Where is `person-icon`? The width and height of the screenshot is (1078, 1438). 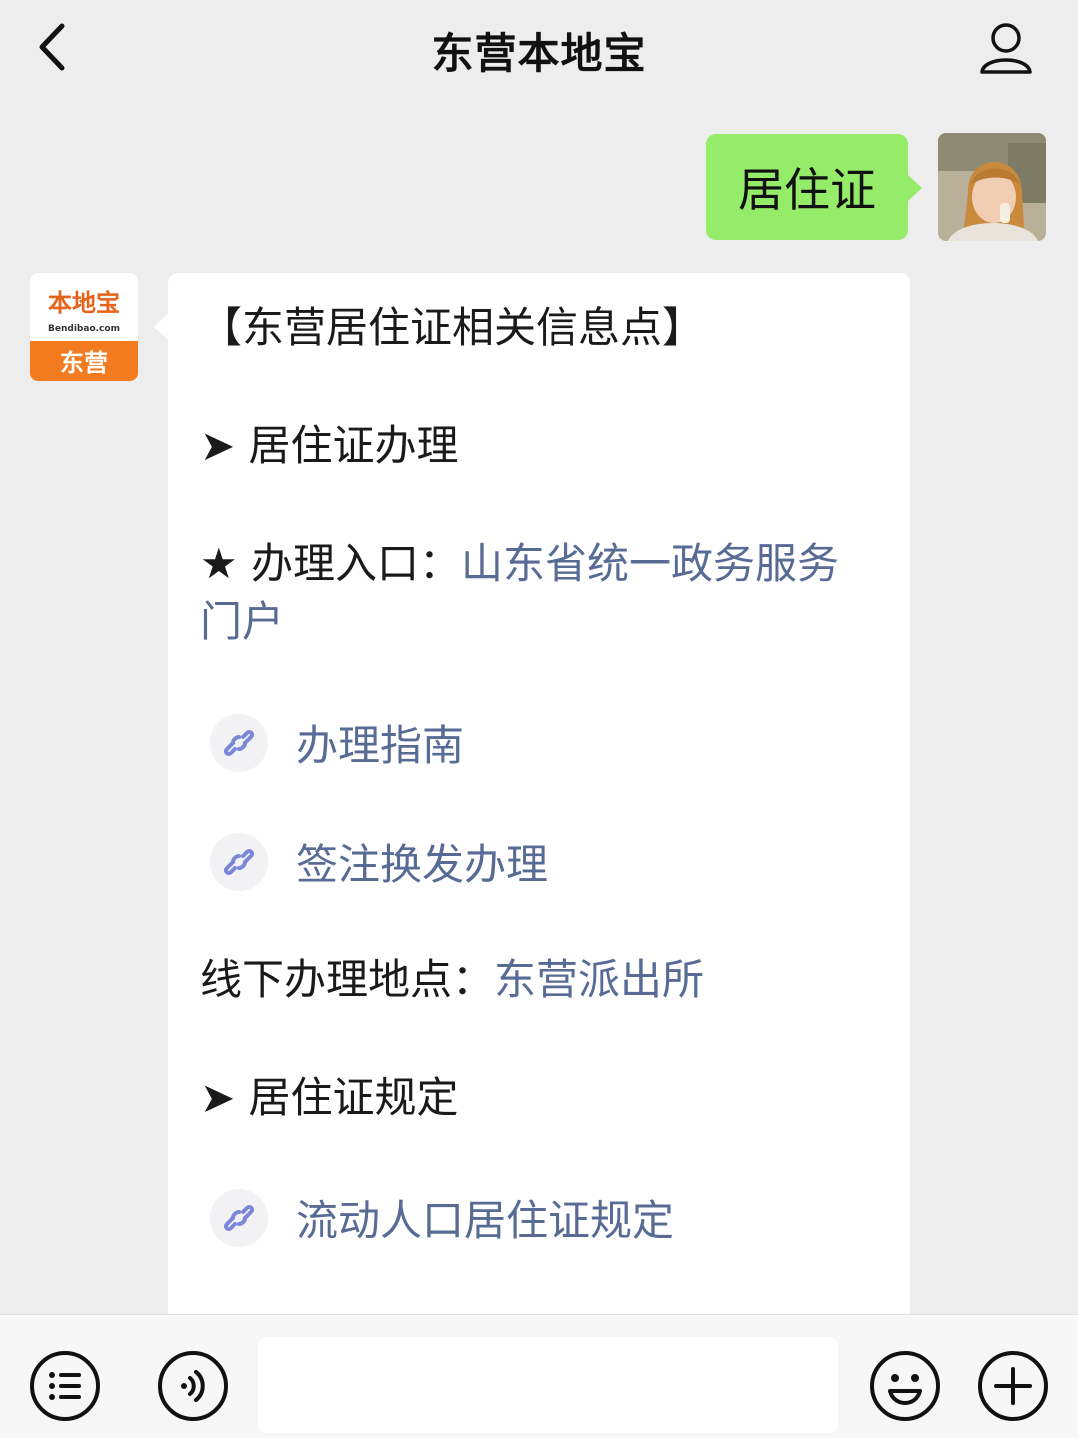 person-icon is located at coordinates (1006, 48).